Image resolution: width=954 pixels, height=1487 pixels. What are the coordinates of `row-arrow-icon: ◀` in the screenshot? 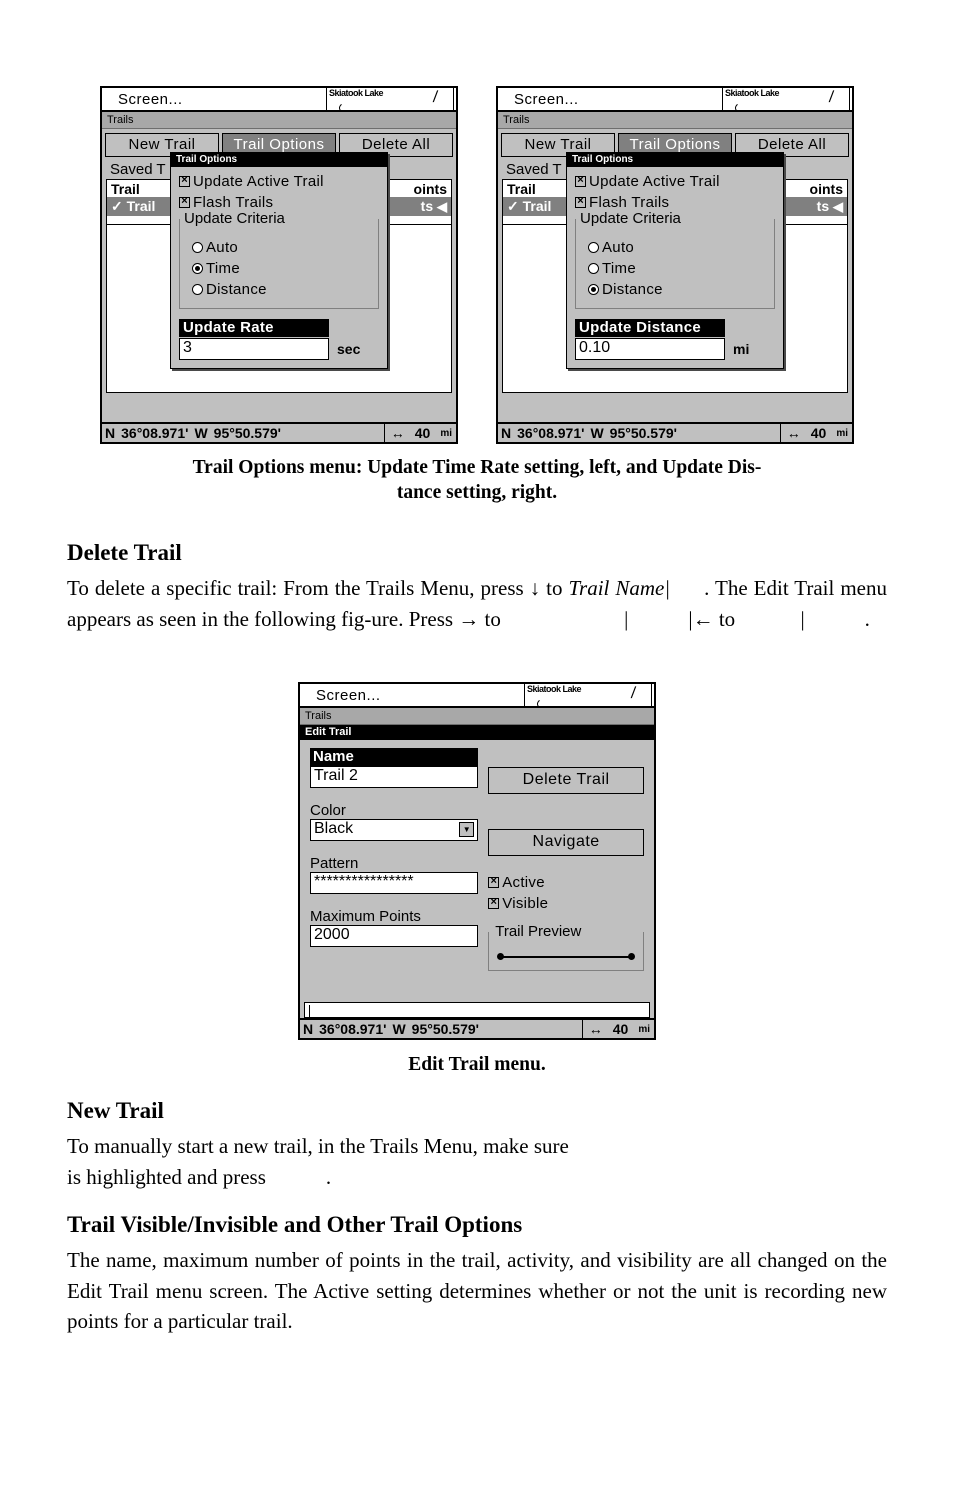 It's located at (442, 206).